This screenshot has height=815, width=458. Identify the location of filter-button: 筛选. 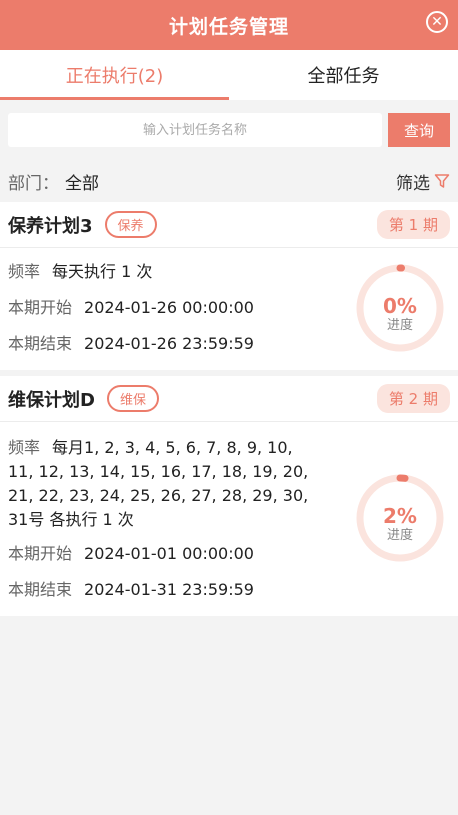
(423, 181).